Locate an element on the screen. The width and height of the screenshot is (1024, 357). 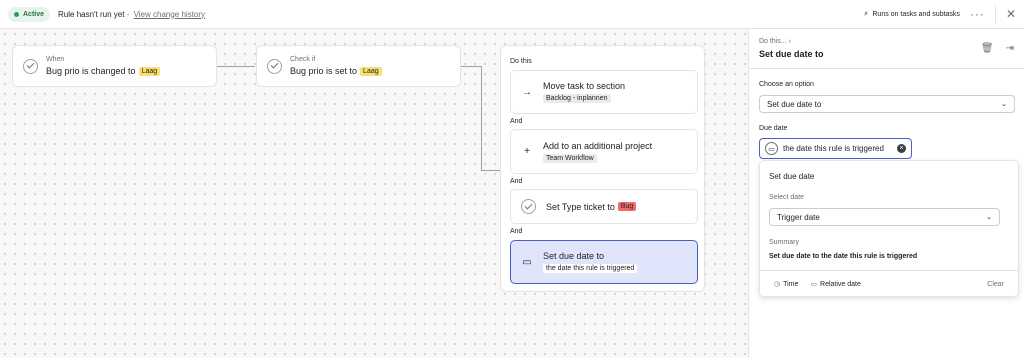
trigger-card: When Bug prio is changed to Laag is located at coordinates (114, 66).